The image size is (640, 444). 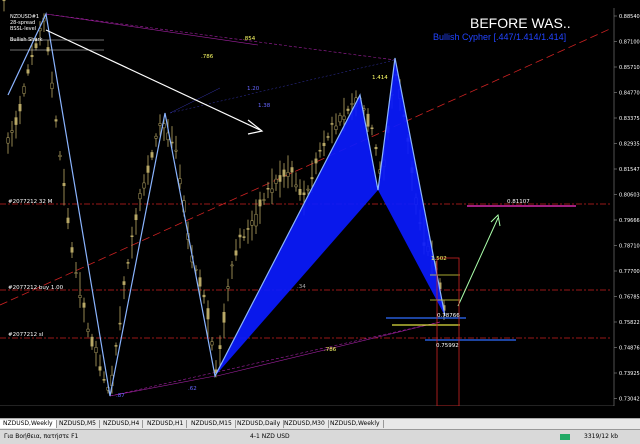 I want to click on price-axis-label: 0.74876, so click(x=629, y=349).